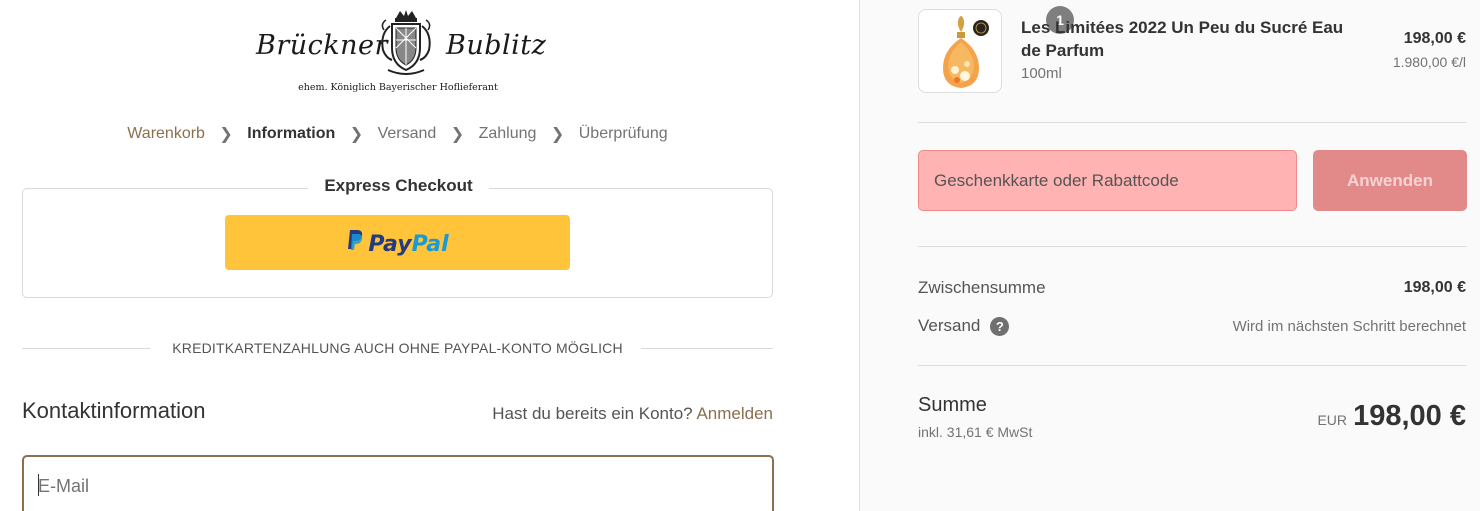 This screenshot has width=1480, height=511. What do you see at coordinates (1000, 327) in the screenshot?
I see `help-icon: ?` at bounding box center [1000, 327].